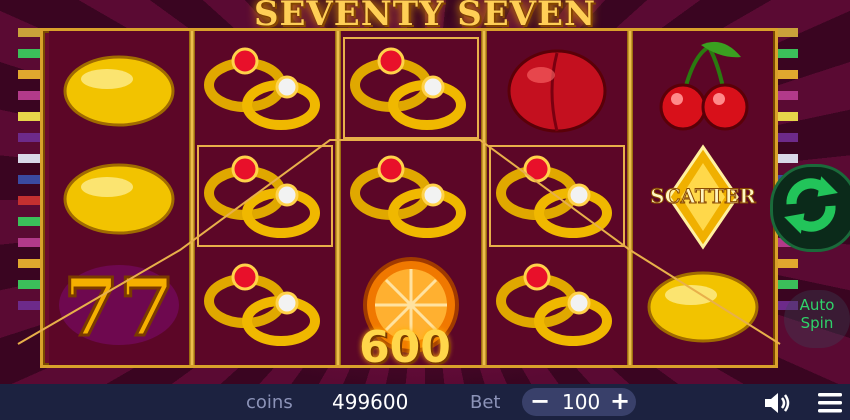 The height and width of the screenshot is (420, 850). I want to click on left-payline-markers, so click(29, 195).